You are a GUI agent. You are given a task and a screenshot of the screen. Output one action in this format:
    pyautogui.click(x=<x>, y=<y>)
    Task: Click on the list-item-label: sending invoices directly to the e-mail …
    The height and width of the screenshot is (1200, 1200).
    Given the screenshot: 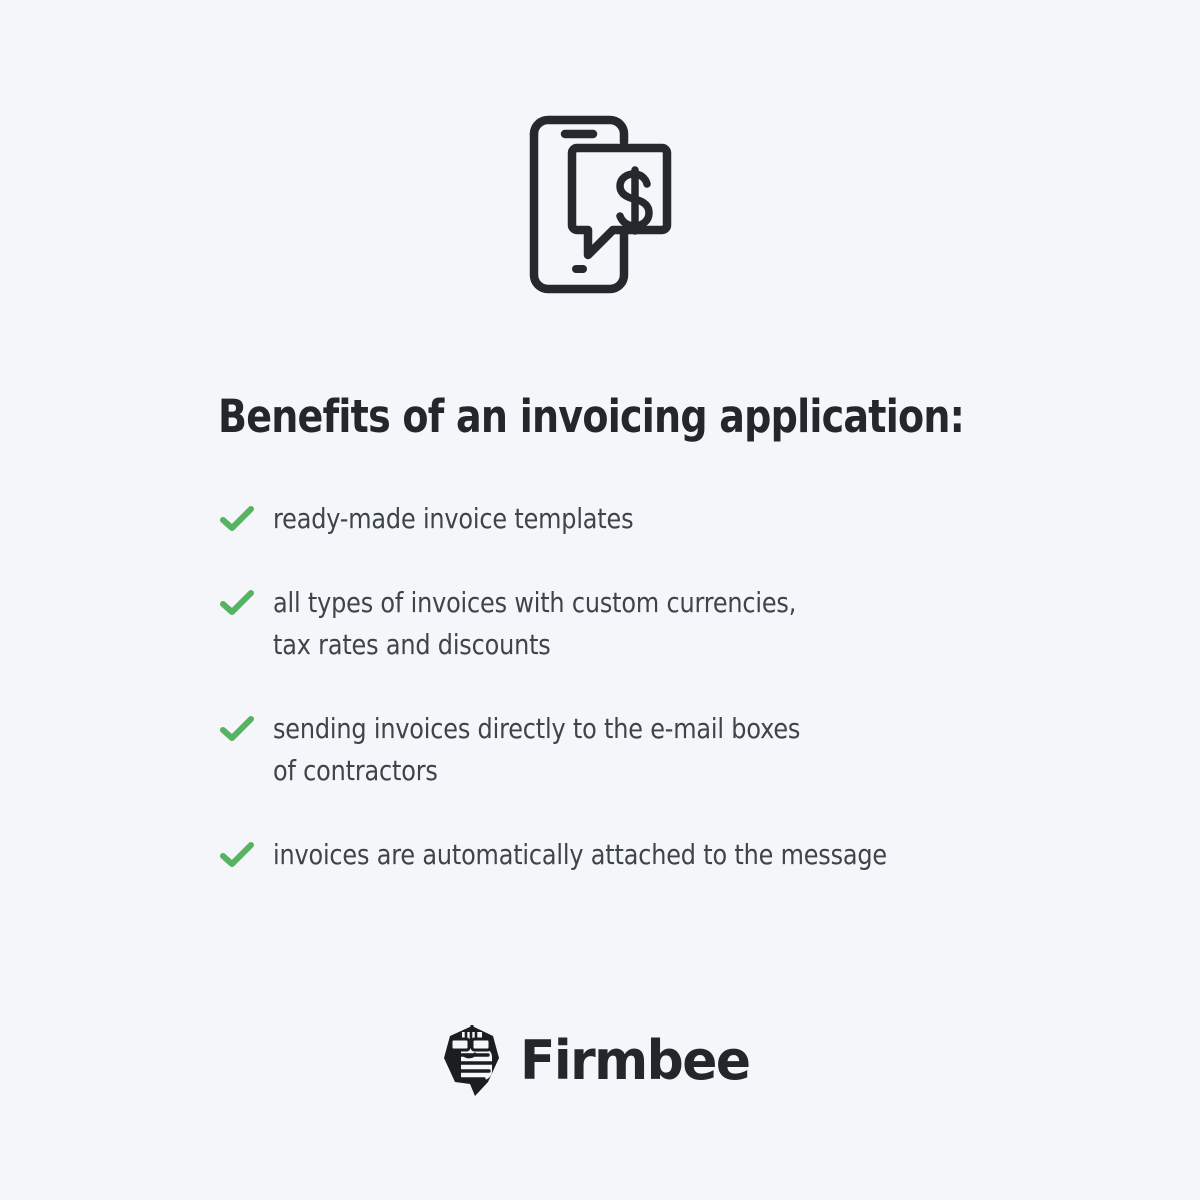 What is the action you would take?
    pyautogui.click(x=537, y=749)
    